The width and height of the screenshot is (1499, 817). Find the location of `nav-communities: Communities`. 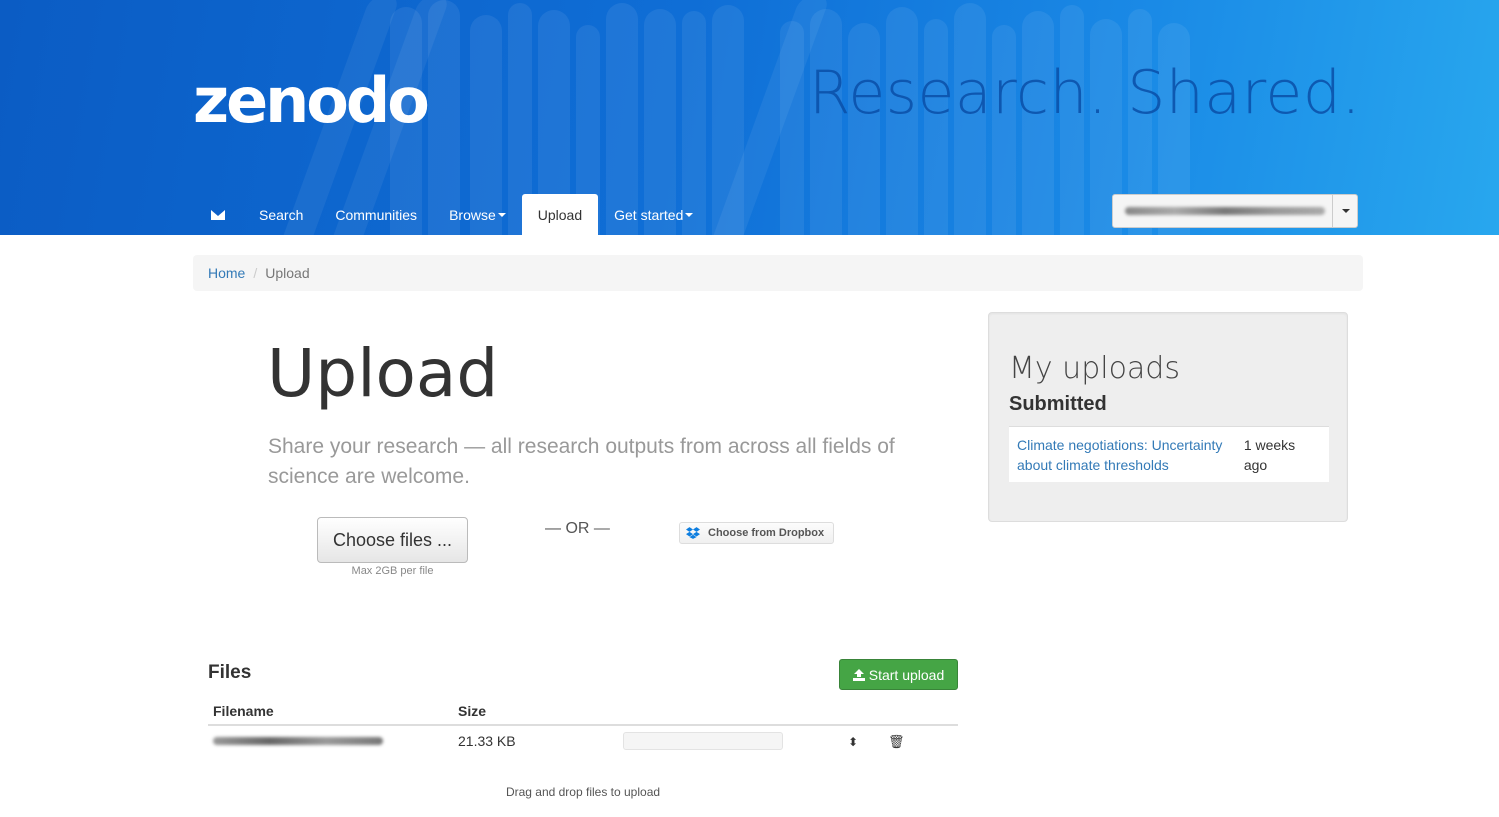

nav-communities: Communities is located at coordinates (376, 214).